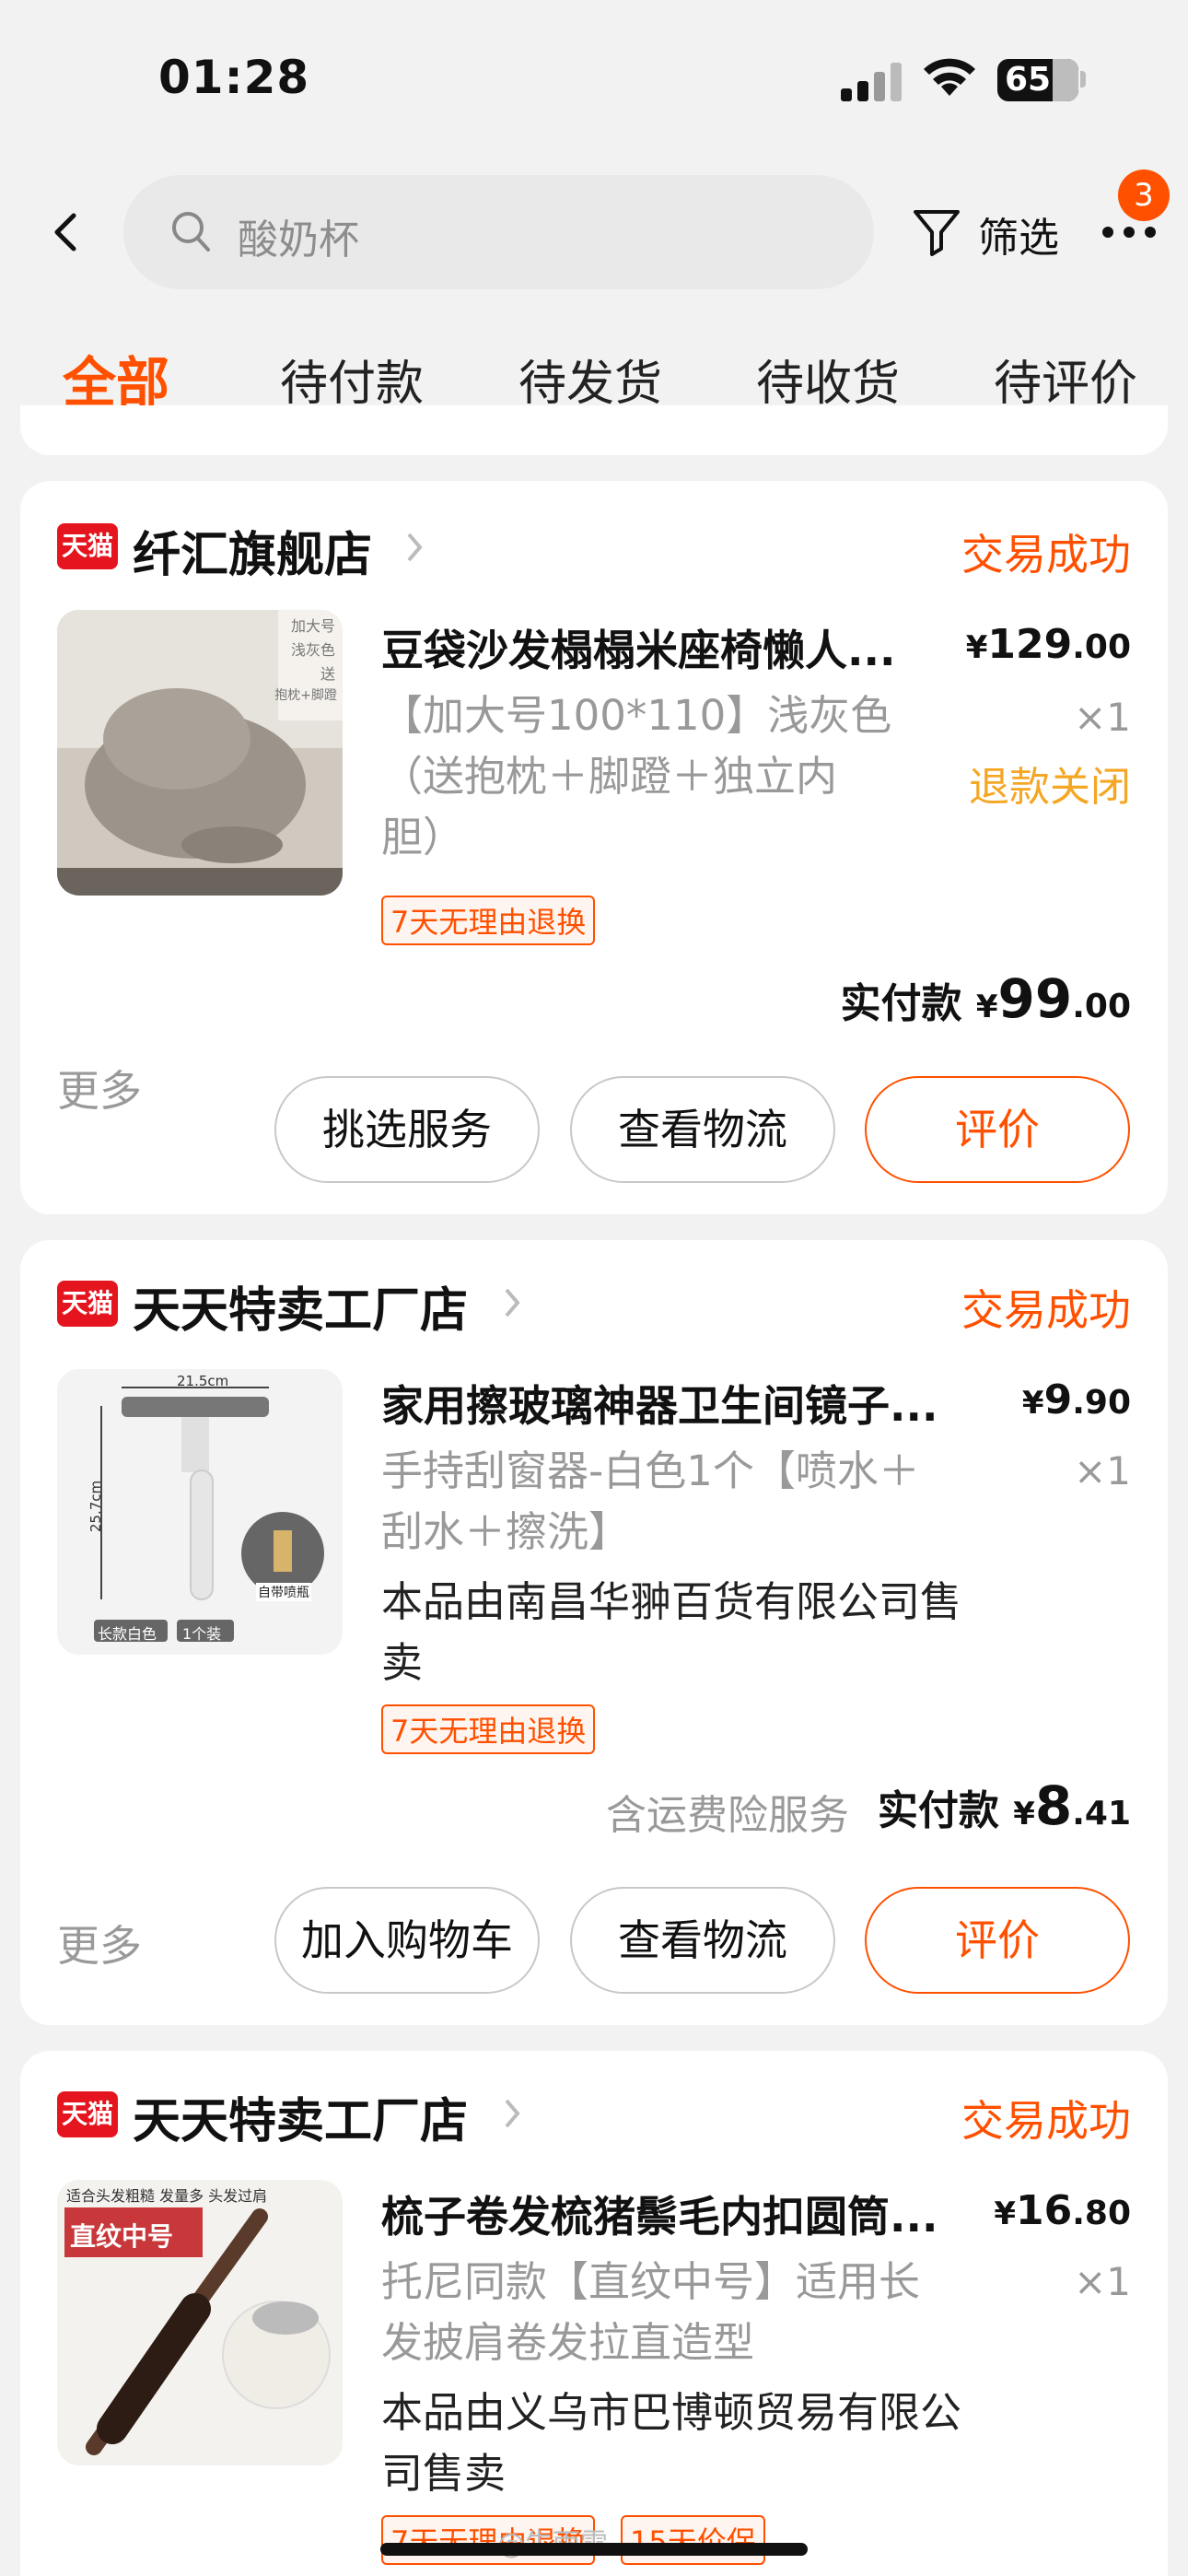 The image size is (1188, 2576). What do you see at coordinates (594, 2549) in the screenshot?
I see `home-indicator` at bounding box center [594, 2549].